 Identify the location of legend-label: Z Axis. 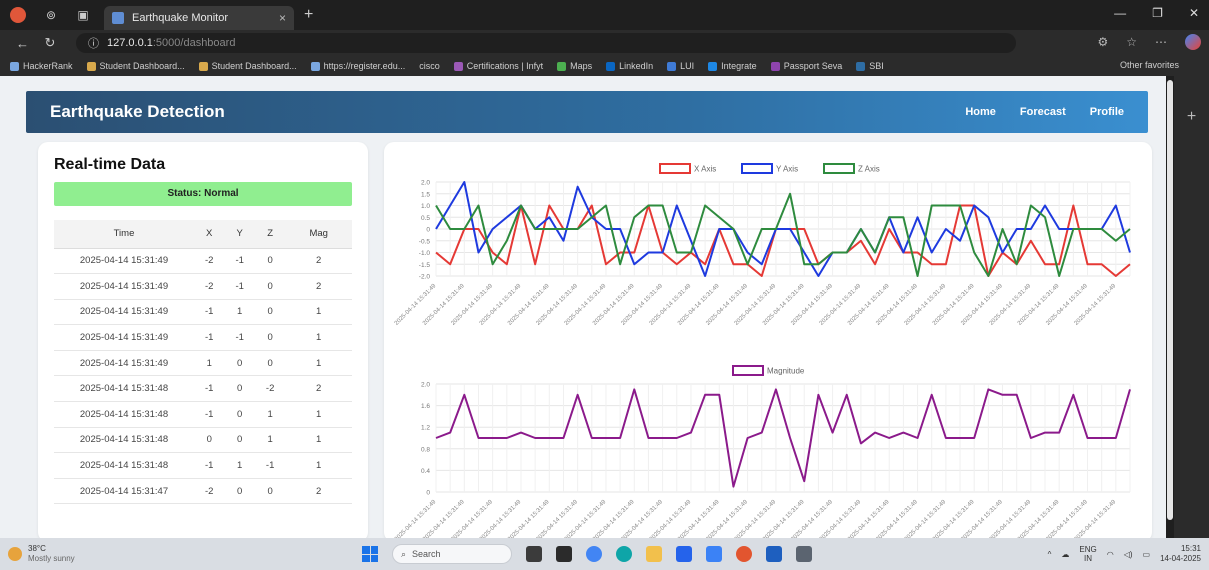
(869, 169).